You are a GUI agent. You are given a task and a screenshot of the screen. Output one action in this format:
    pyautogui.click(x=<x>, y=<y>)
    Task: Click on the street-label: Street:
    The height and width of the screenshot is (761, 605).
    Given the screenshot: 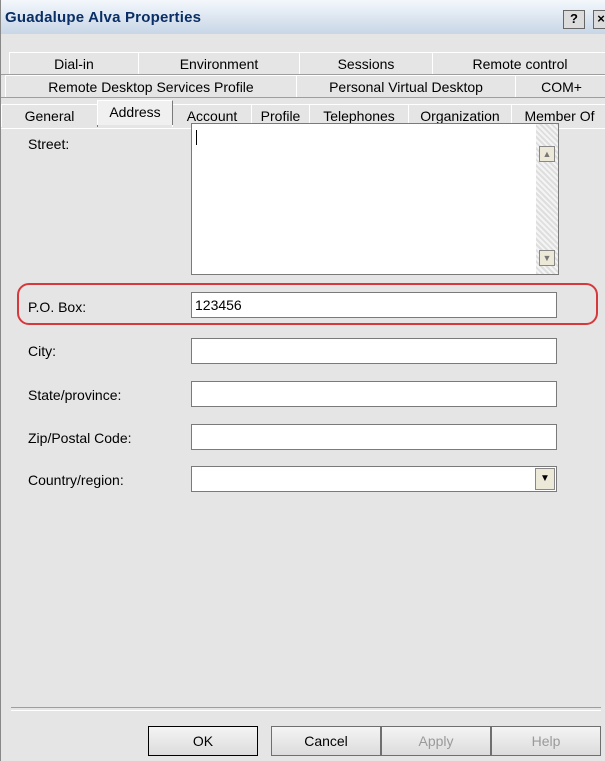 What is the action you would take?
    pyautogui.click(x=49, y=144)
    